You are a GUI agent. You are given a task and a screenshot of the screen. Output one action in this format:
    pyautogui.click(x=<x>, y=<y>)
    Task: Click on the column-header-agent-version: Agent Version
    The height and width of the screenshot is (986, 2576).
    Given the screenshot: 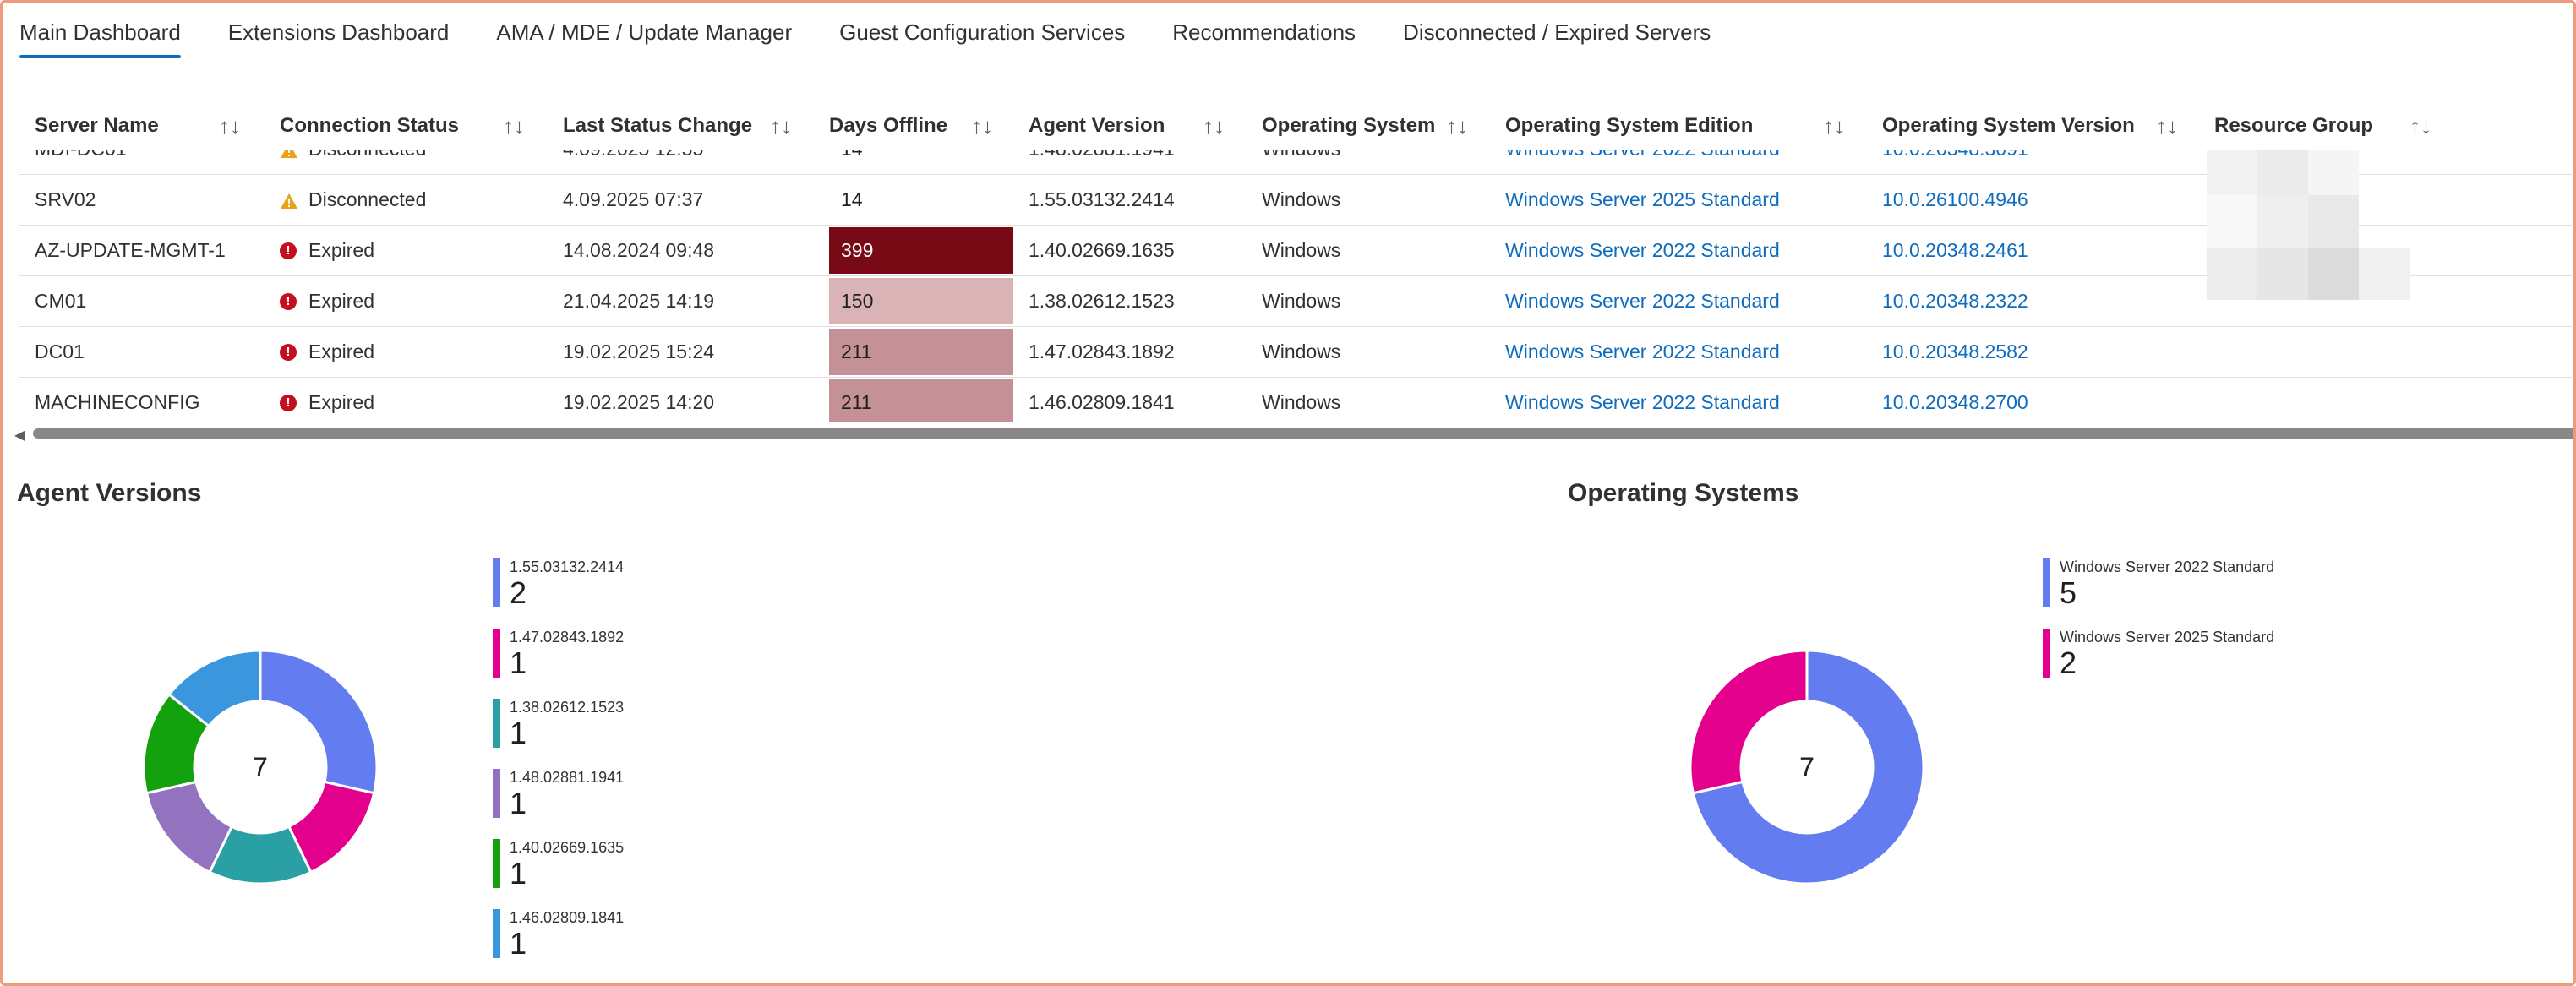 What is the action you would take?
    pyautogui.click(x=1097, y=126)
    